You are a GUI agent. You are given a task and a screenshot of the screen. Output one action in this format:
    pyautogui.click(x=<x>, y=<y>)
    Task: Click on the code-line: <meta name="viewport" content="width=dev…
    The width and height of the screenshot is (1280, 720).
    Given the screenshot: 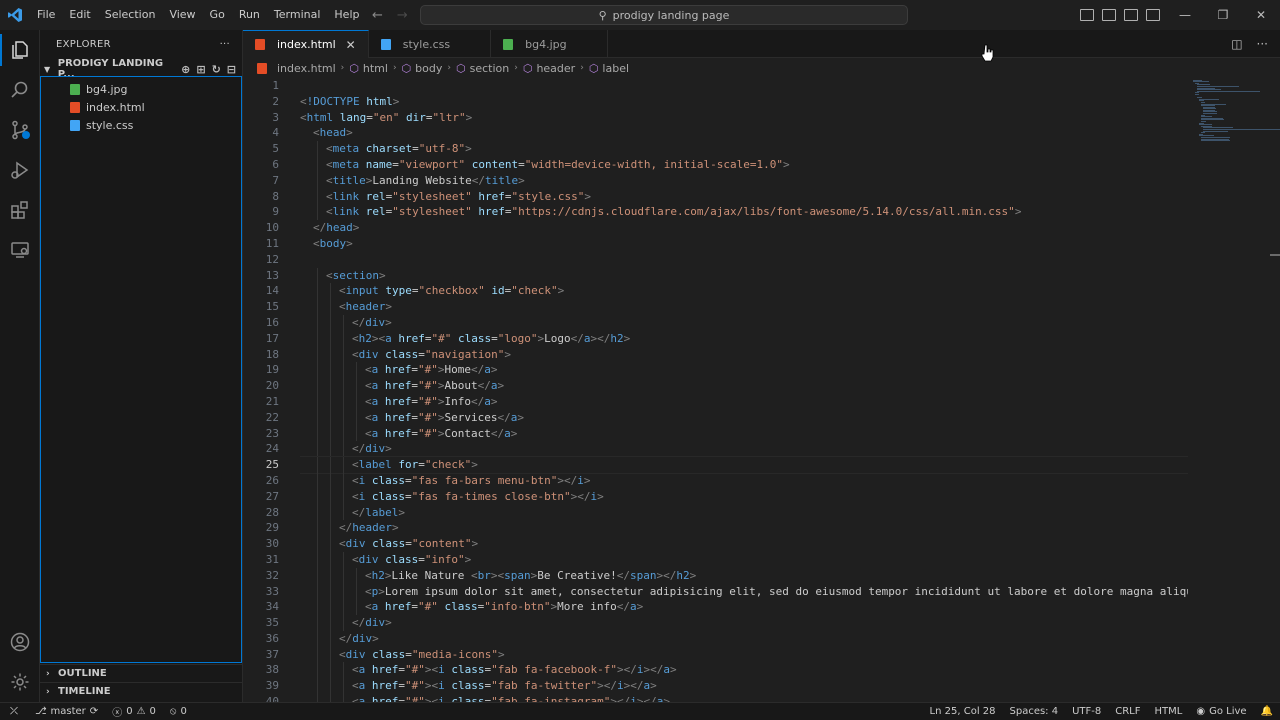 What is the action you would take?
    pyautogui.click(x=744, y=164)
    